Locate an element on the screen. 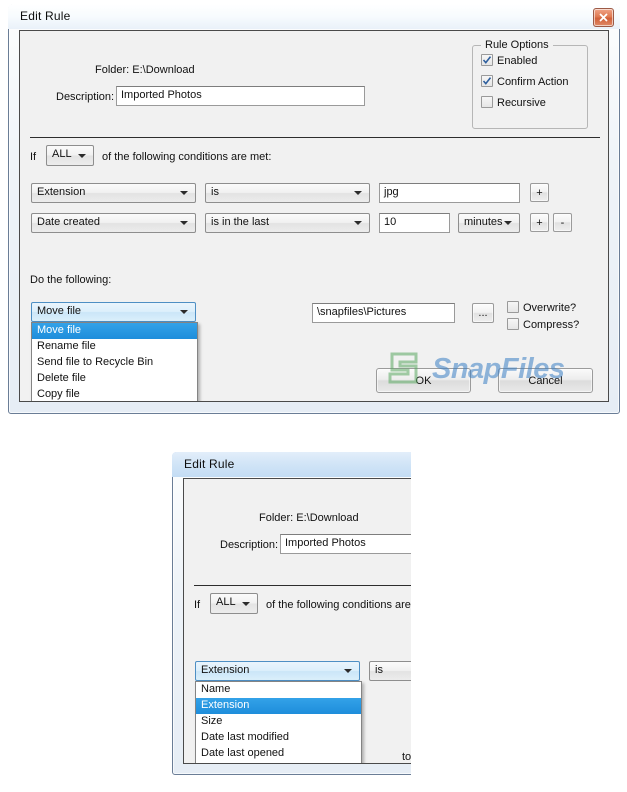  dropdown-option-5: Date created is located at coordinates (278, 762).